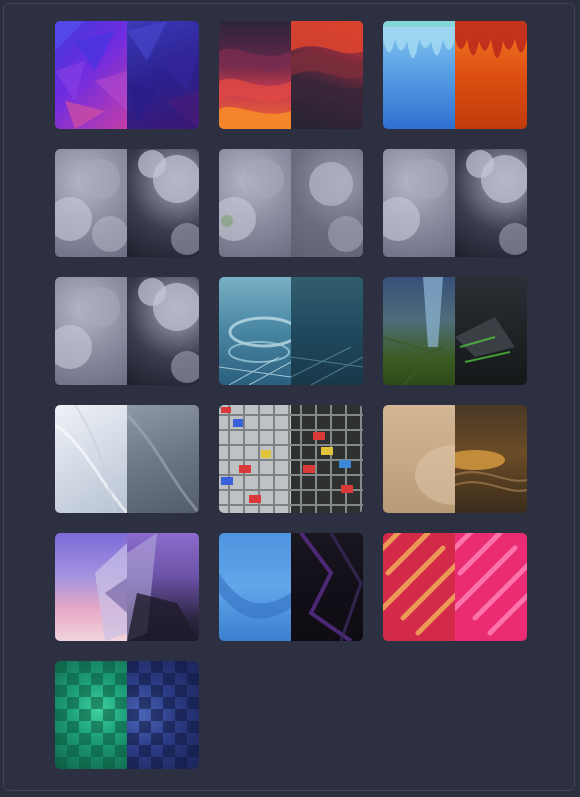 The image size is (580, 797). I want to click on wallpaper-tile-wavy-red, so click(291, 75).